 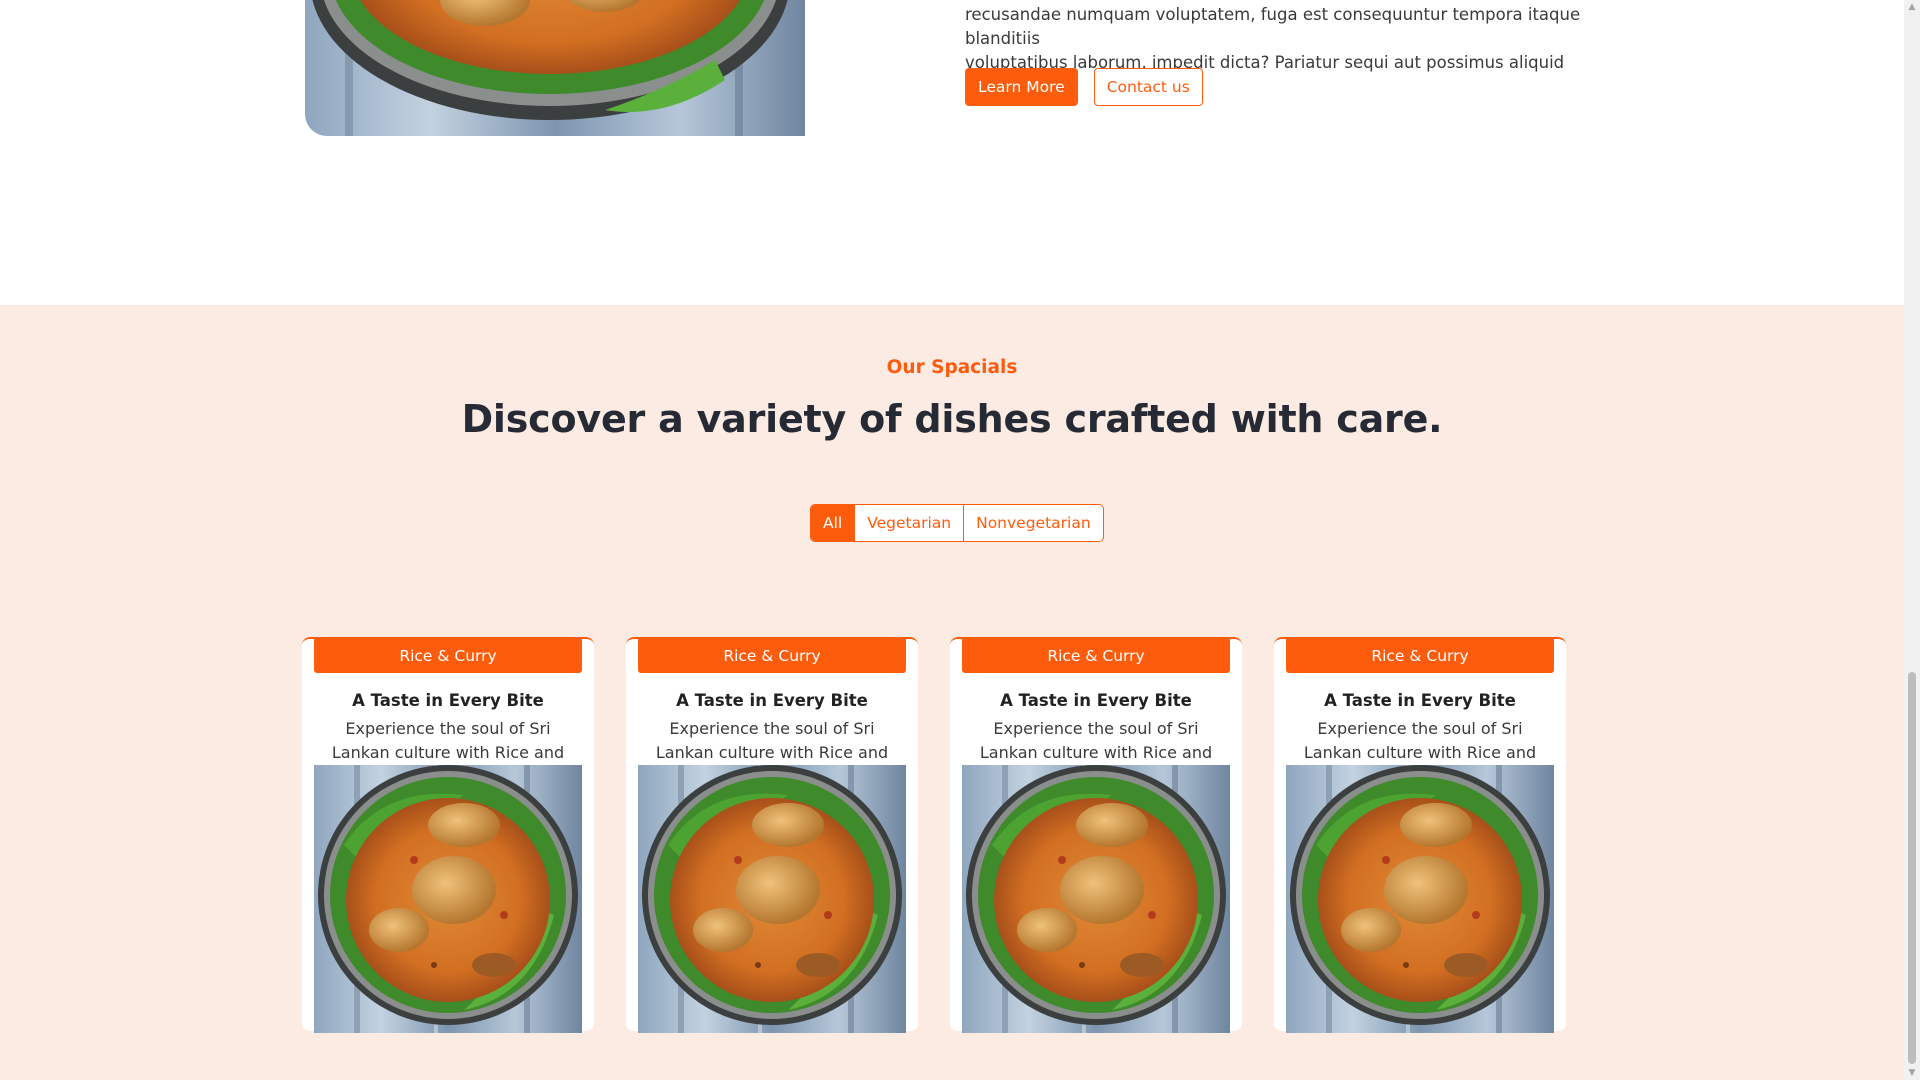 What do you see at coordinates (909, 523) in the screenshot?
I see `filter-vegetarian-button: Vegetarian` at bounding box center [909, 523].